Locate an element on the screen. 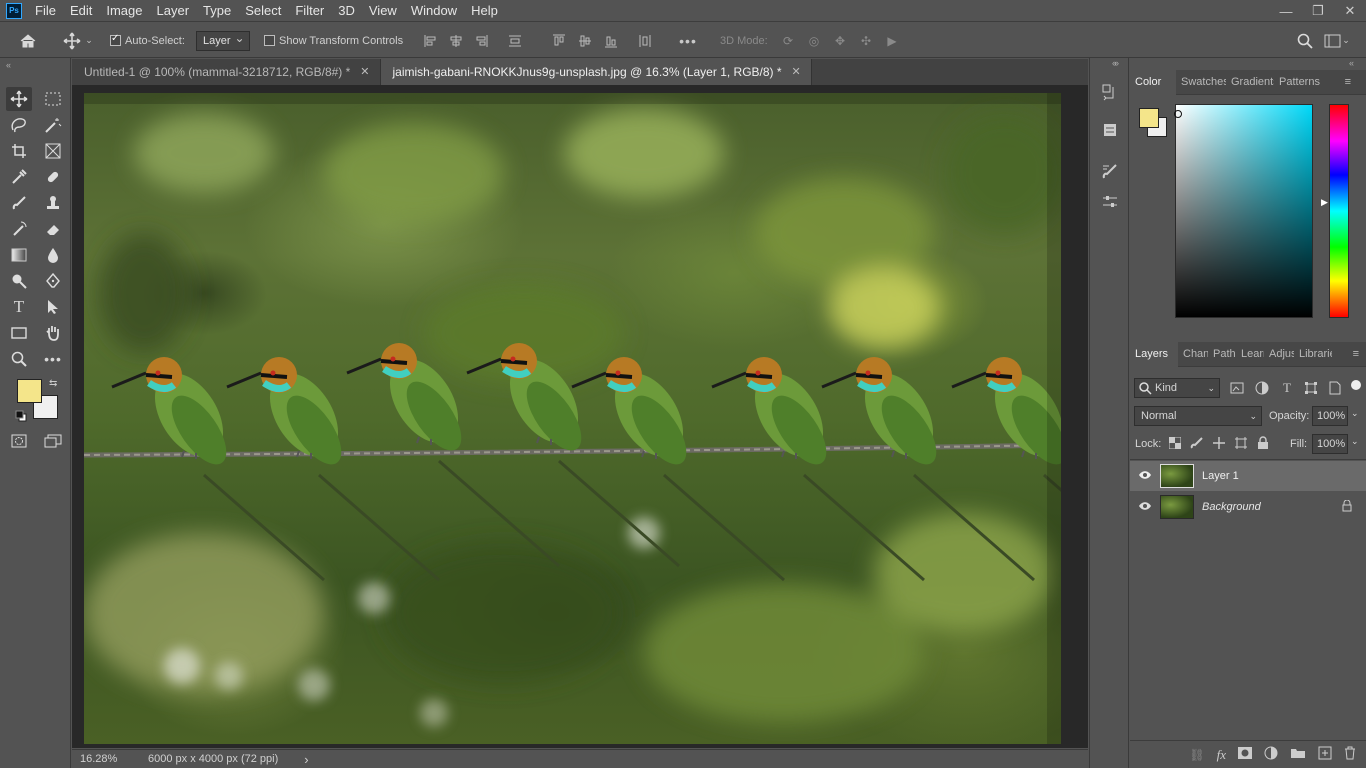 Image resolution: width=1366 pixels, height=768 pixels. align-right-icon is located at coordinates (481, 40).